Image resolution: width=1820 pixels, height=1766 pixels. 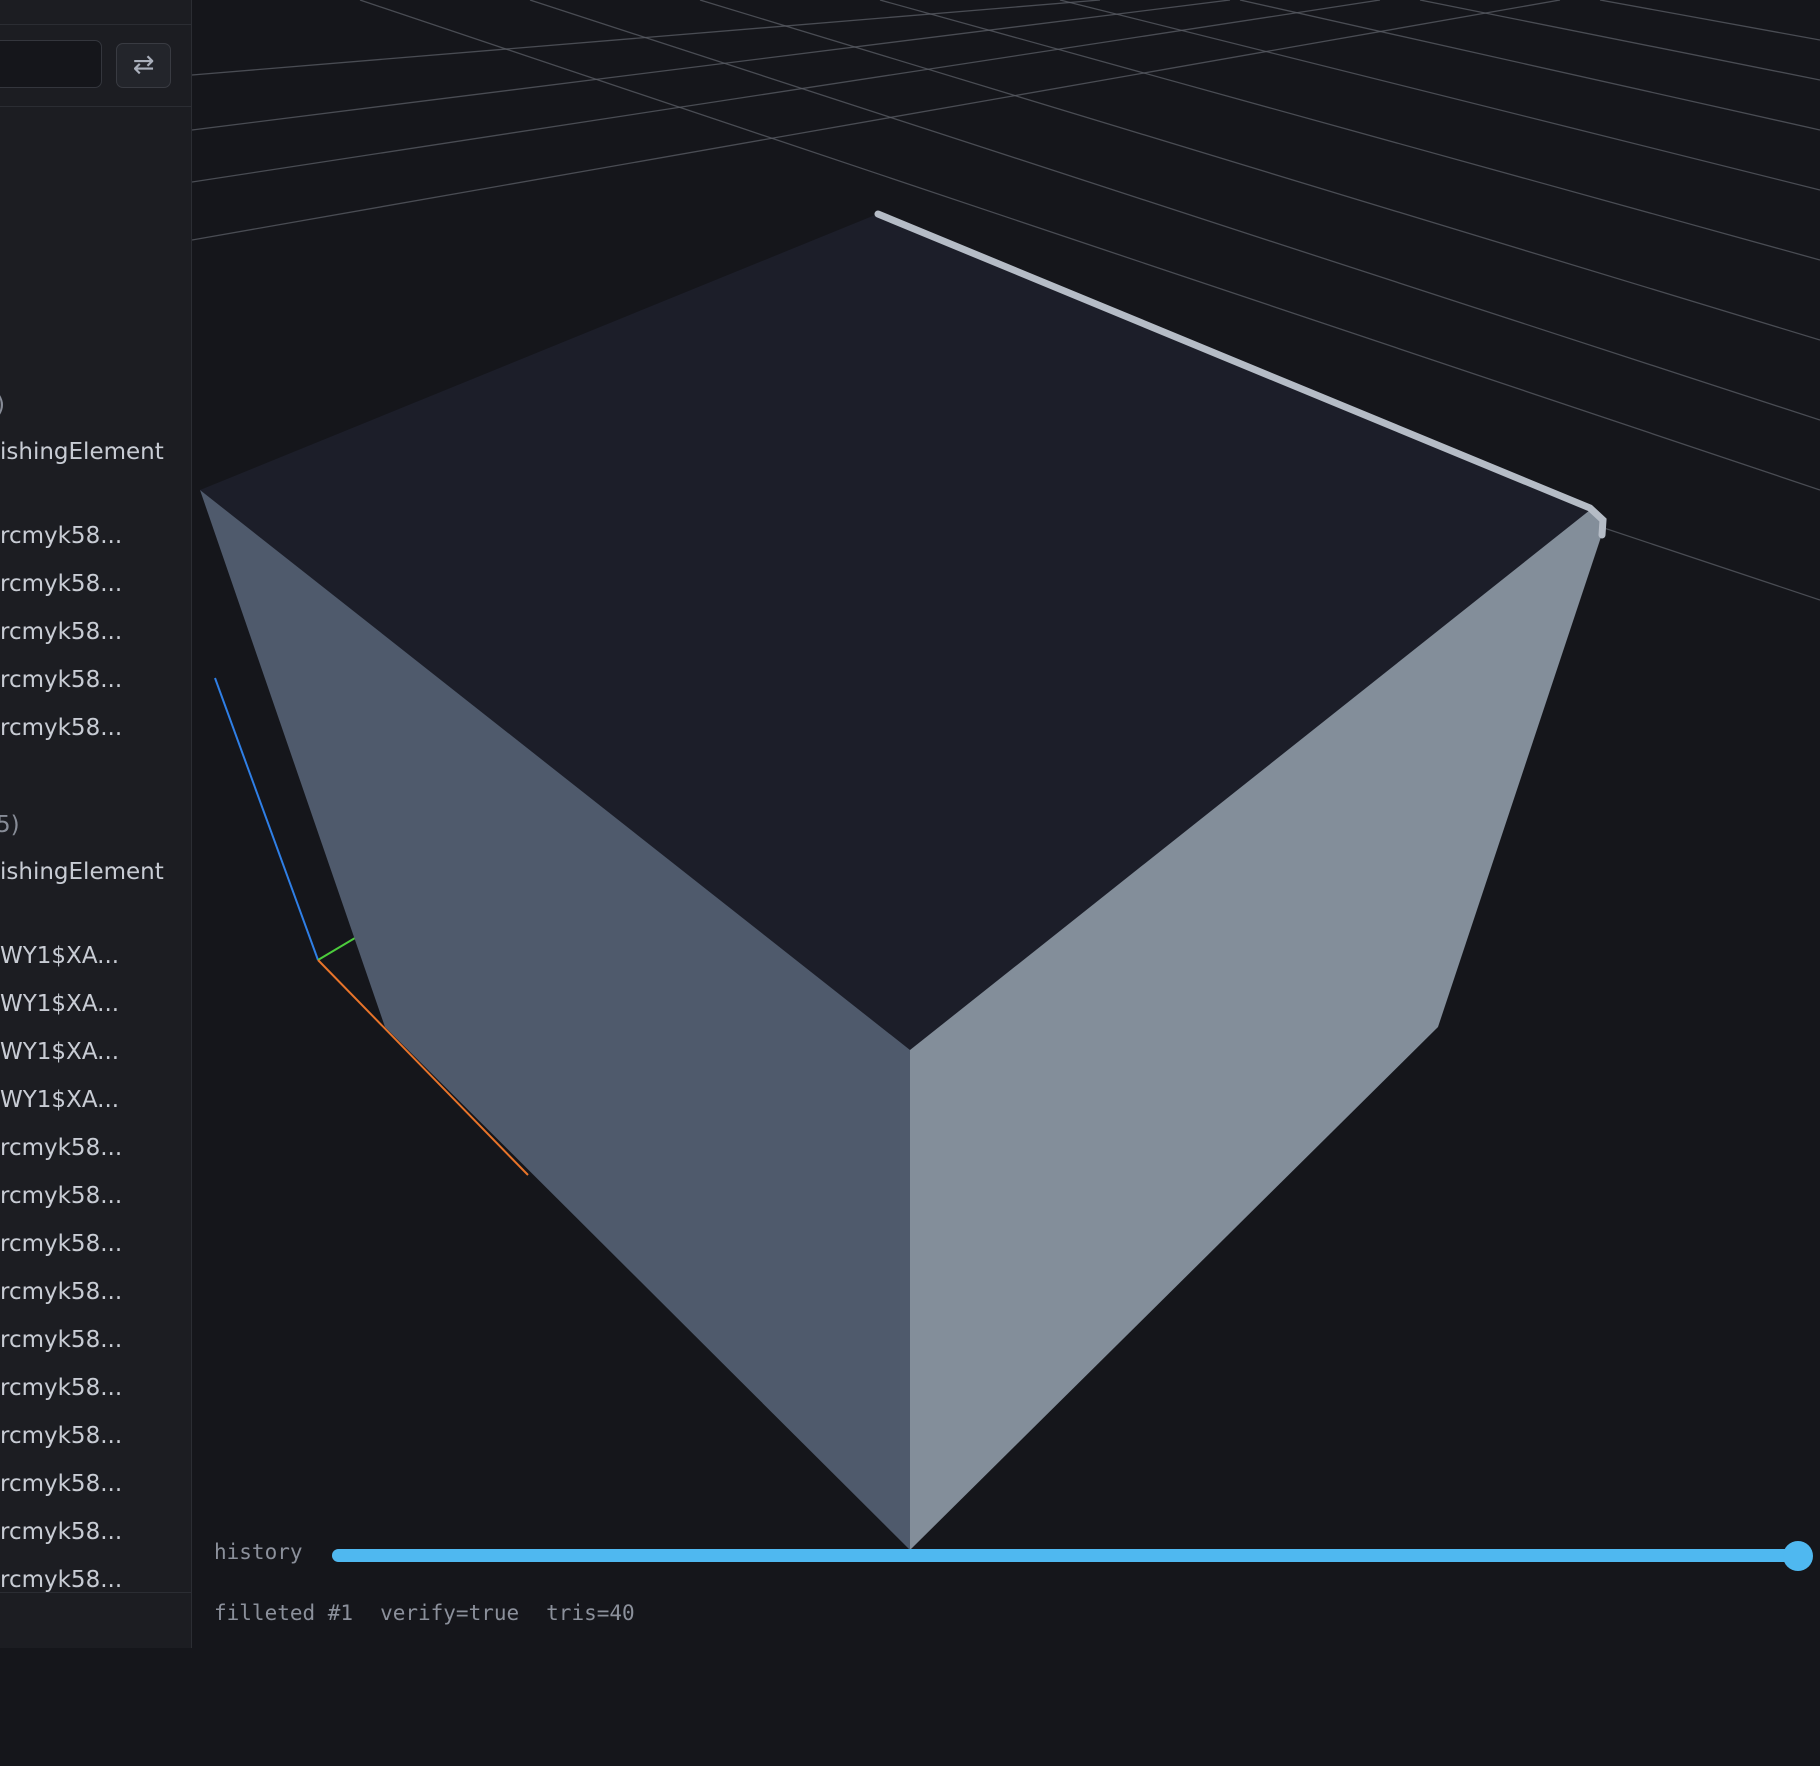 I want to click on status-tris: tris=40, so click(x=590, y=1613).